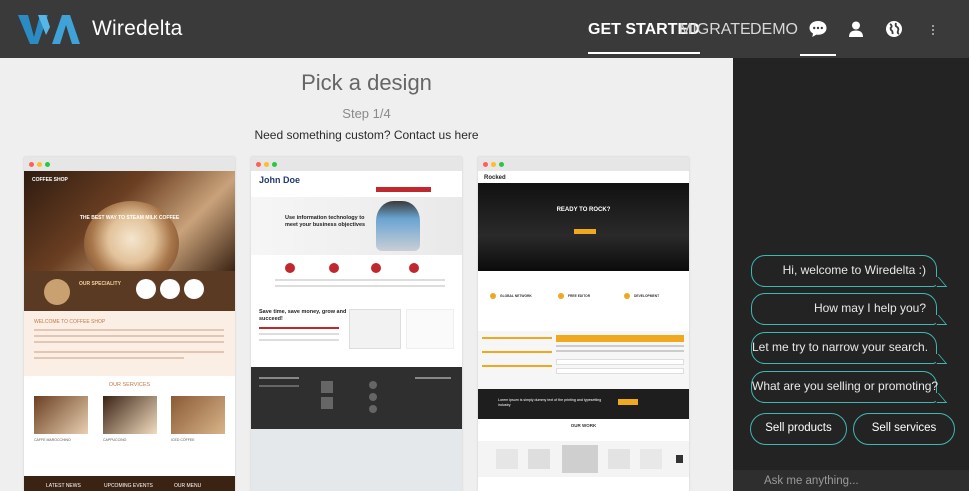 Image resolution: width=969 pixels, height=491 pixels. I want to click on chat-message: Let me try to narrow your search., so click(844, 348).